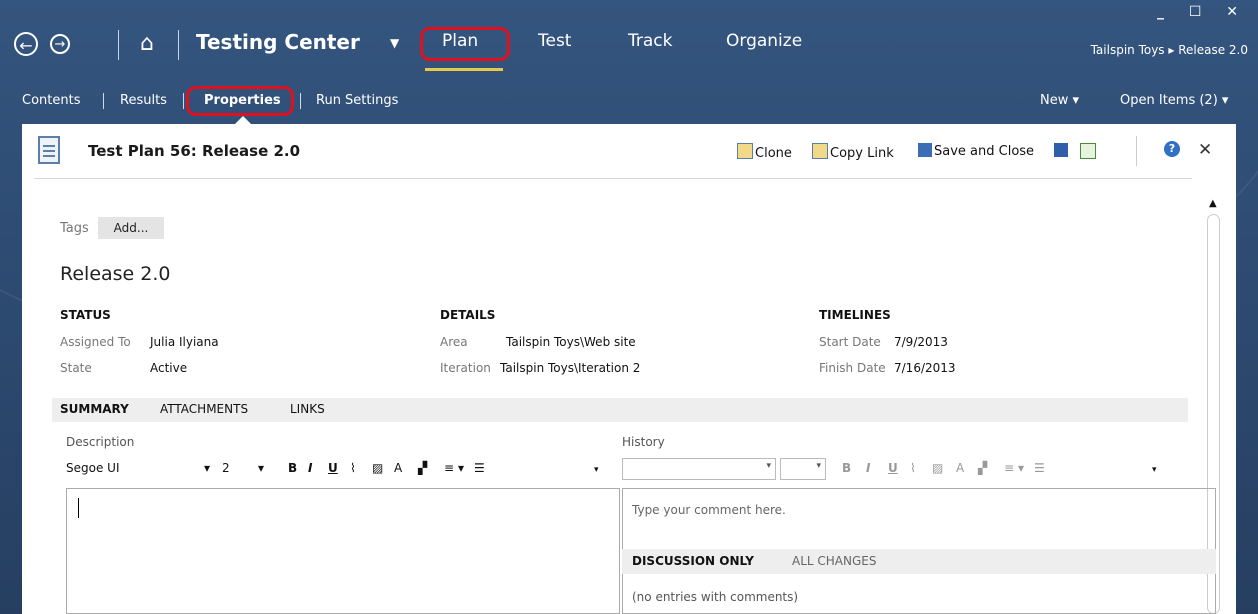  What do you see at coordinates (343, 551) in the screenshot?
I see `description-editor` at bounding box center [343, 551].